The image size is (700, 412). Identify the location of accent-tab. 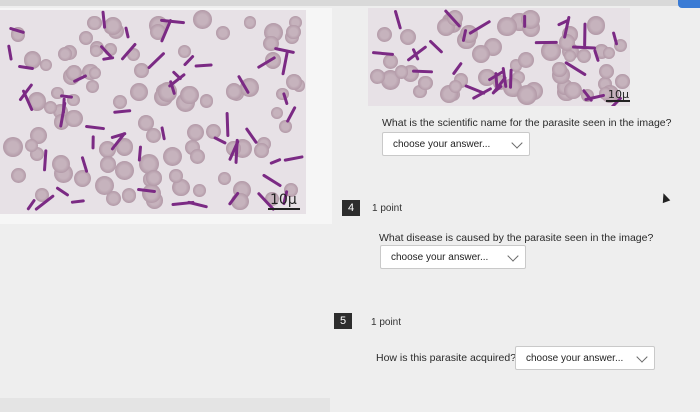
(689, 4).